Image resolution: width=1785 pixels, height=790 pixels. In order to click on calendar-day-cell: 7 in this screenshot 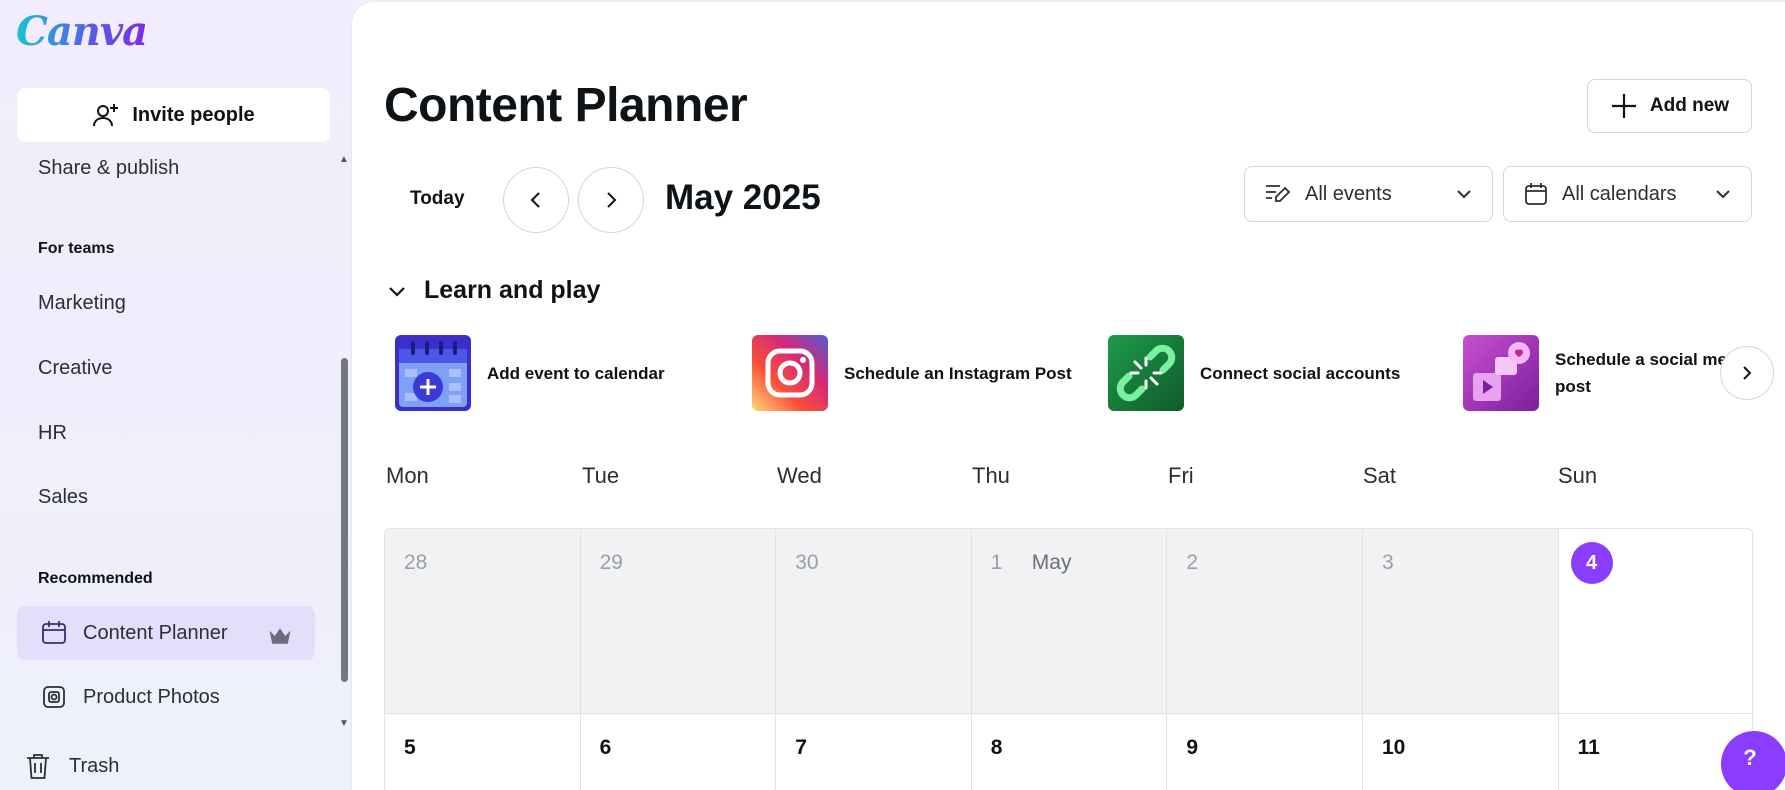, I will do `click(874, 752)`.